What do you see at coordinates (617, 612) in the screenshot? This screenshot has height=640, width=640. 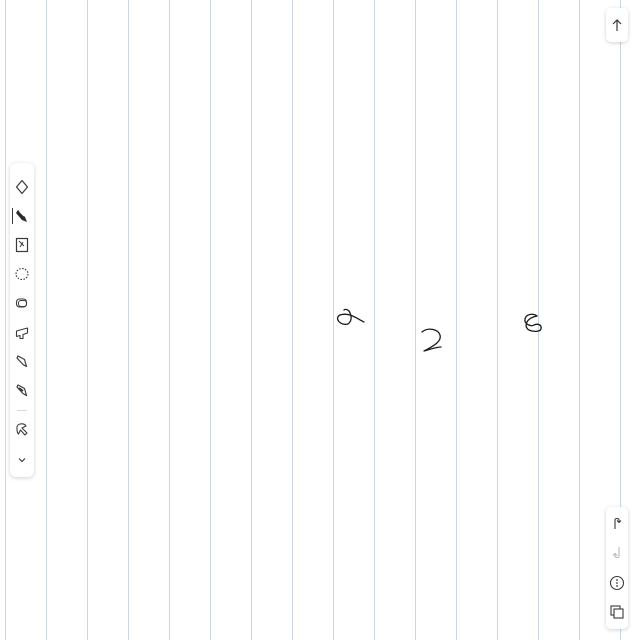 I see `pages-icon` at bounding box center [617, 612].